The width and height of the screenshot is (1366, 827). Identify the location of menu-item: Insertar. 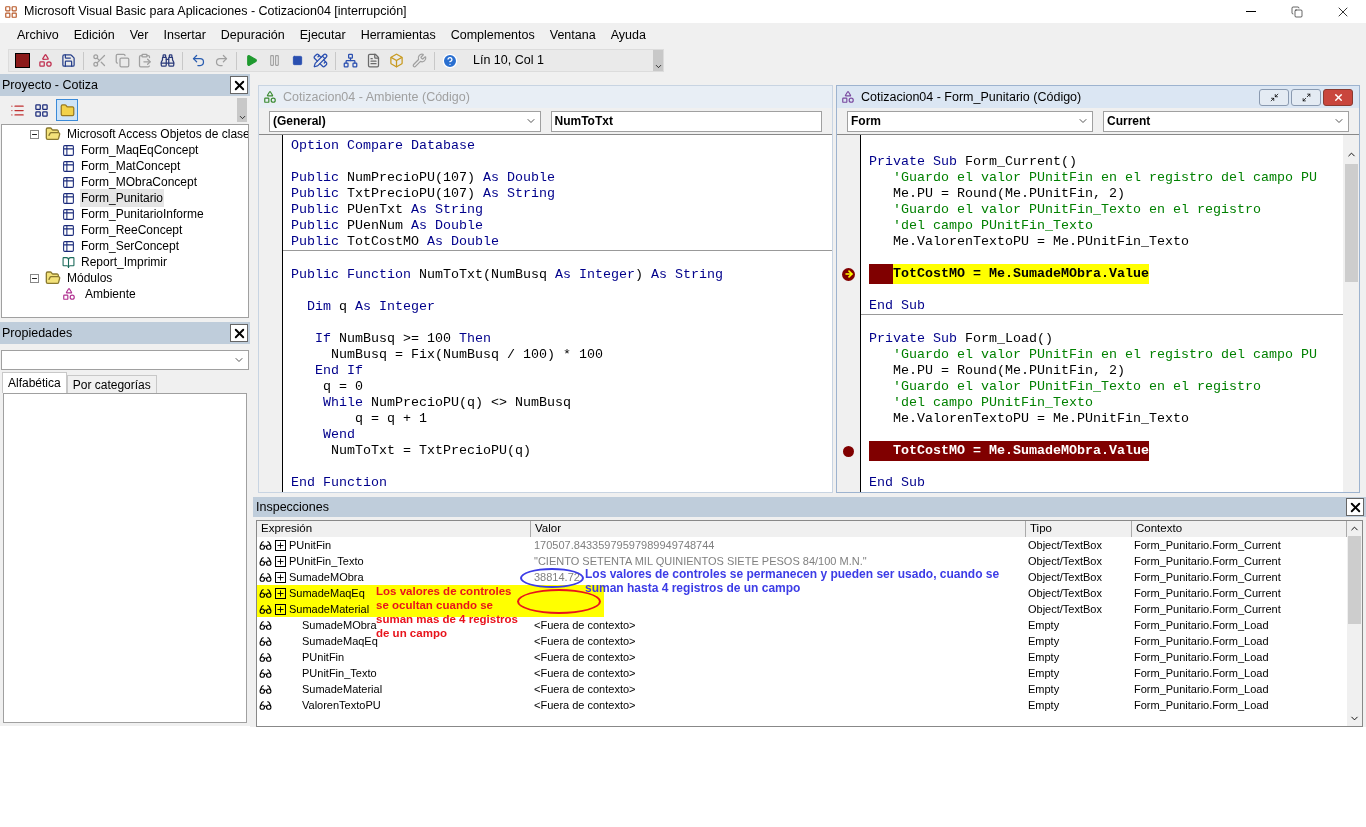
(184, 35).